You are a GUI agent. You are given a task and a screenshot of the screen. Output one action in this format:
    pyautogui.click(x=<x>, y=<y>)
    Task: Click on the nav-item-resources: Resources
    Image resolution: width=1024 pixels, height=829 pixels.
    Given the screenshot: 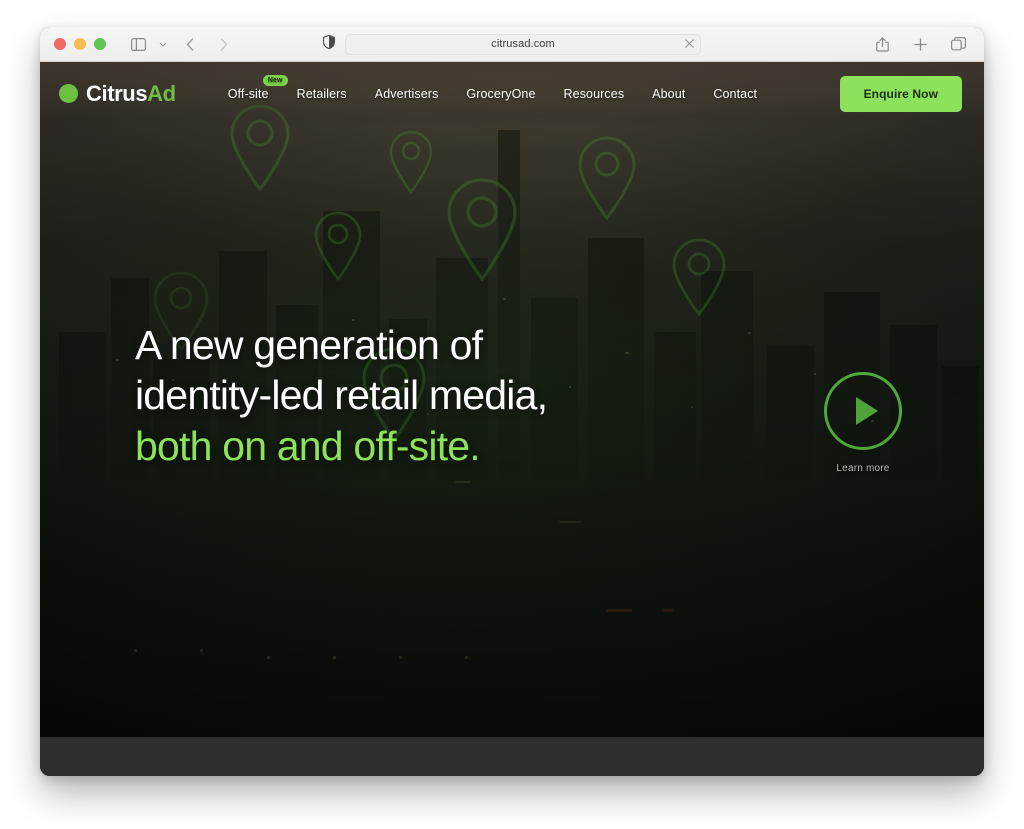 What is the action you would take?
    pyautogui.click(x=594, y=94)
    